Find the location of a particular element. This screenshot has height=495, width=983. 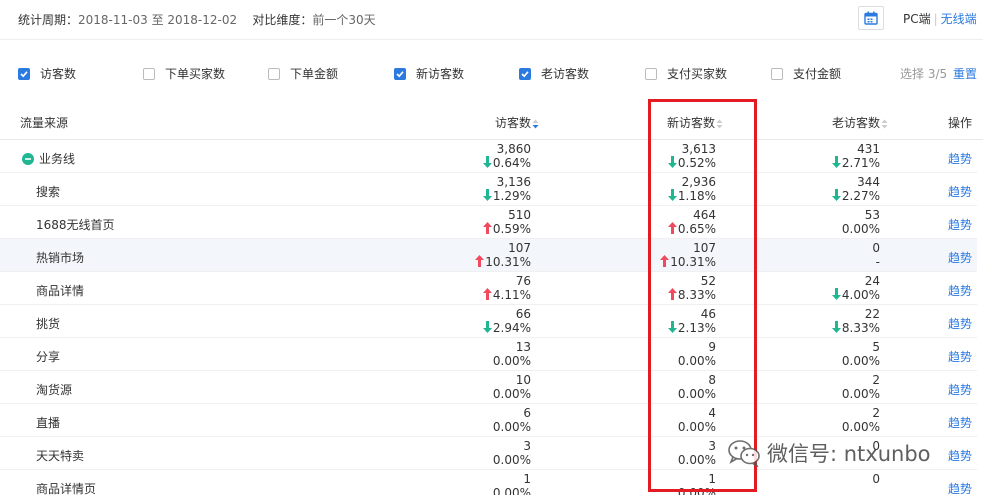

metric-cell: 3,613 0.52% is located at coordinates (691, 156).